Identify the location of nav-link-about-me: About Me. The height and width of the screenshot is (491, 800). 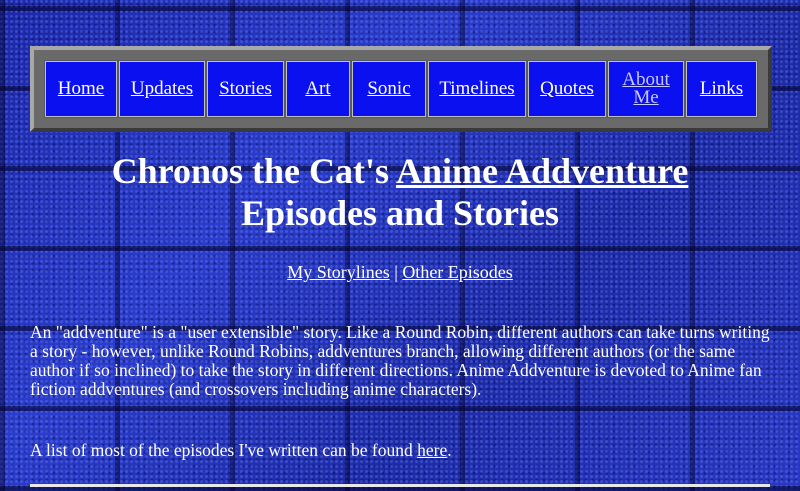
(646, 88).